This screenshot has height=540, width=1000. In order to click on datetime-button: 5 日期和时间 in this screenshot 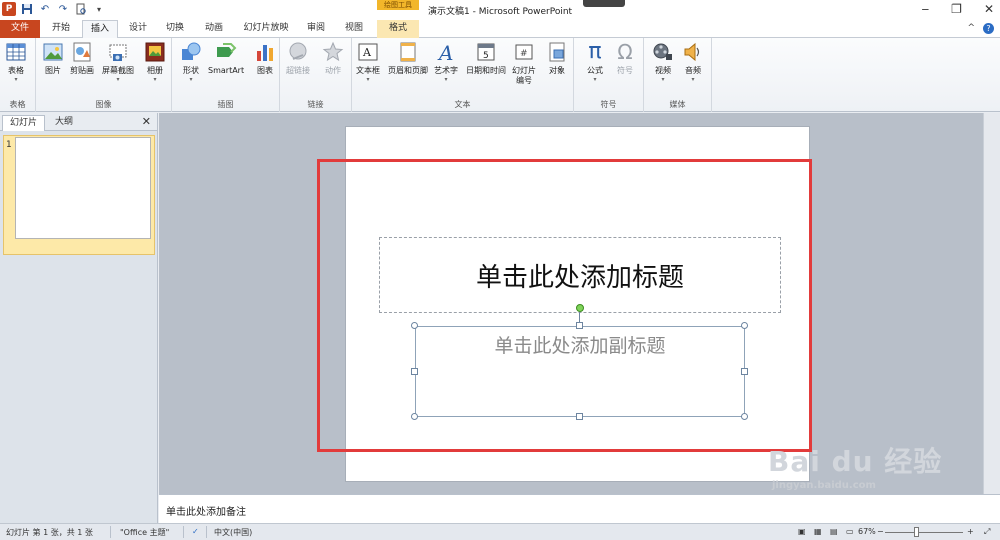, I will do `click(486, 58)`.